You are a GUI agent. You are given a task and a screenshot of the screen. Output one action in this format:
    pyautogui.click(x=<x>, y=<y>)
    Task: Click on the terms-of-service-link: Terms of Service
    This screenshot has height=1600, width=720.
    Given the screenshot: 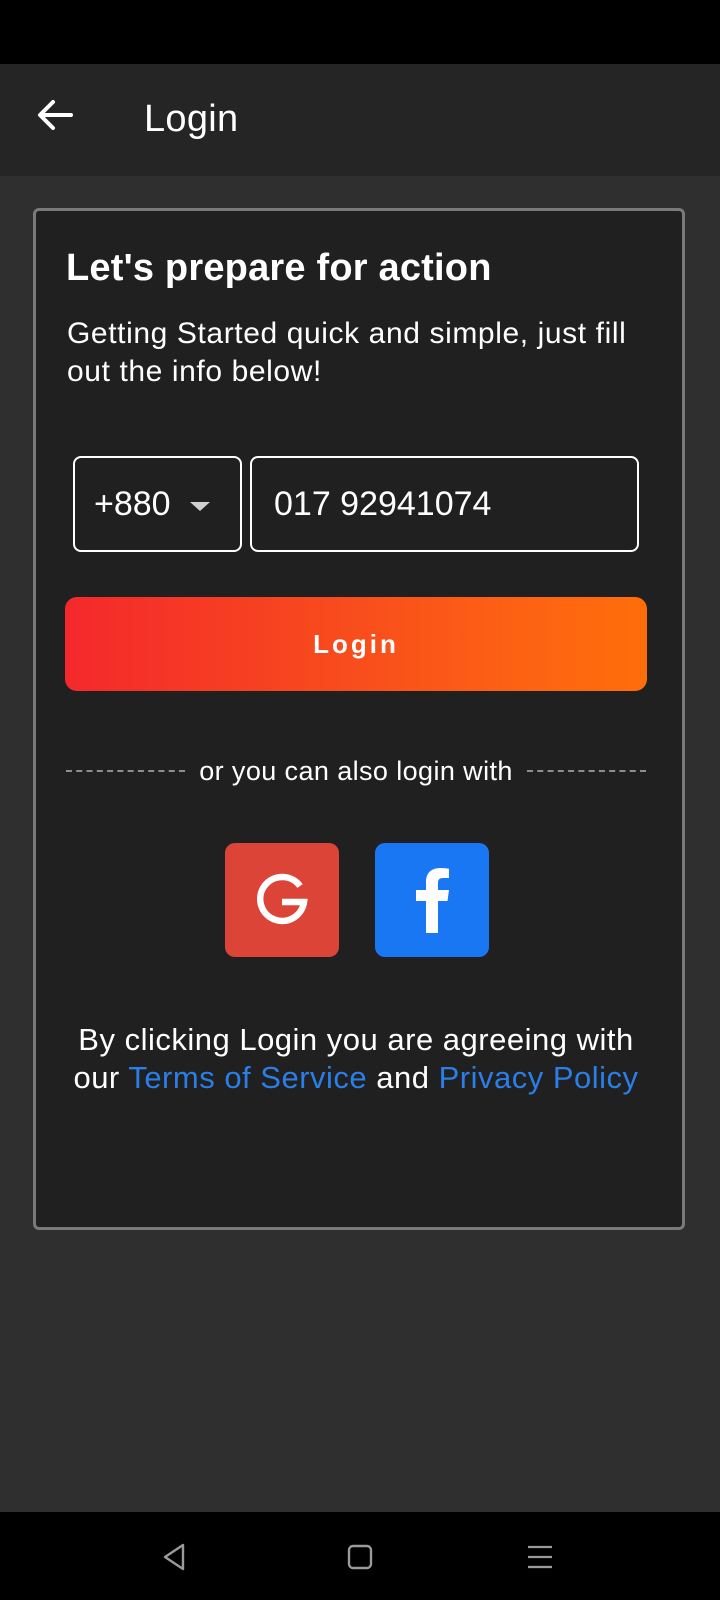 What is the action you would take?
    pyautogui.click(x=247, y=1077)
    